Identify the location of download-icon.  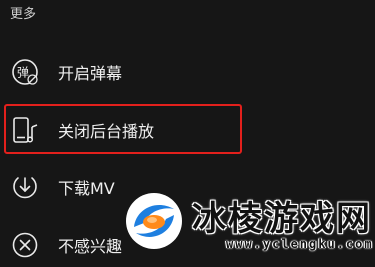
(25, 187).